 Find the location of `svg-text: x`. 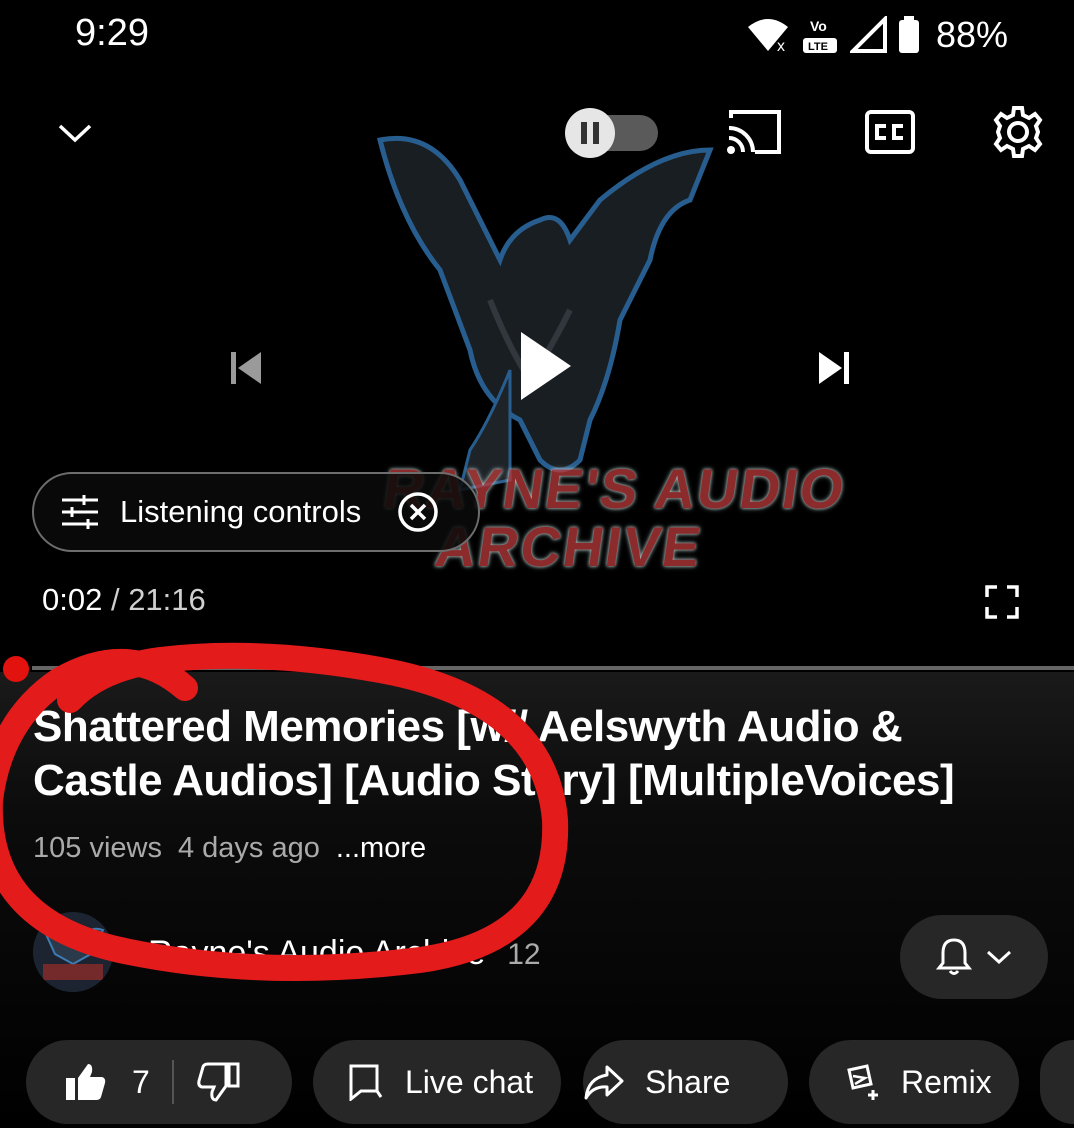

svg-text: x is located at coordinates (781, 46).